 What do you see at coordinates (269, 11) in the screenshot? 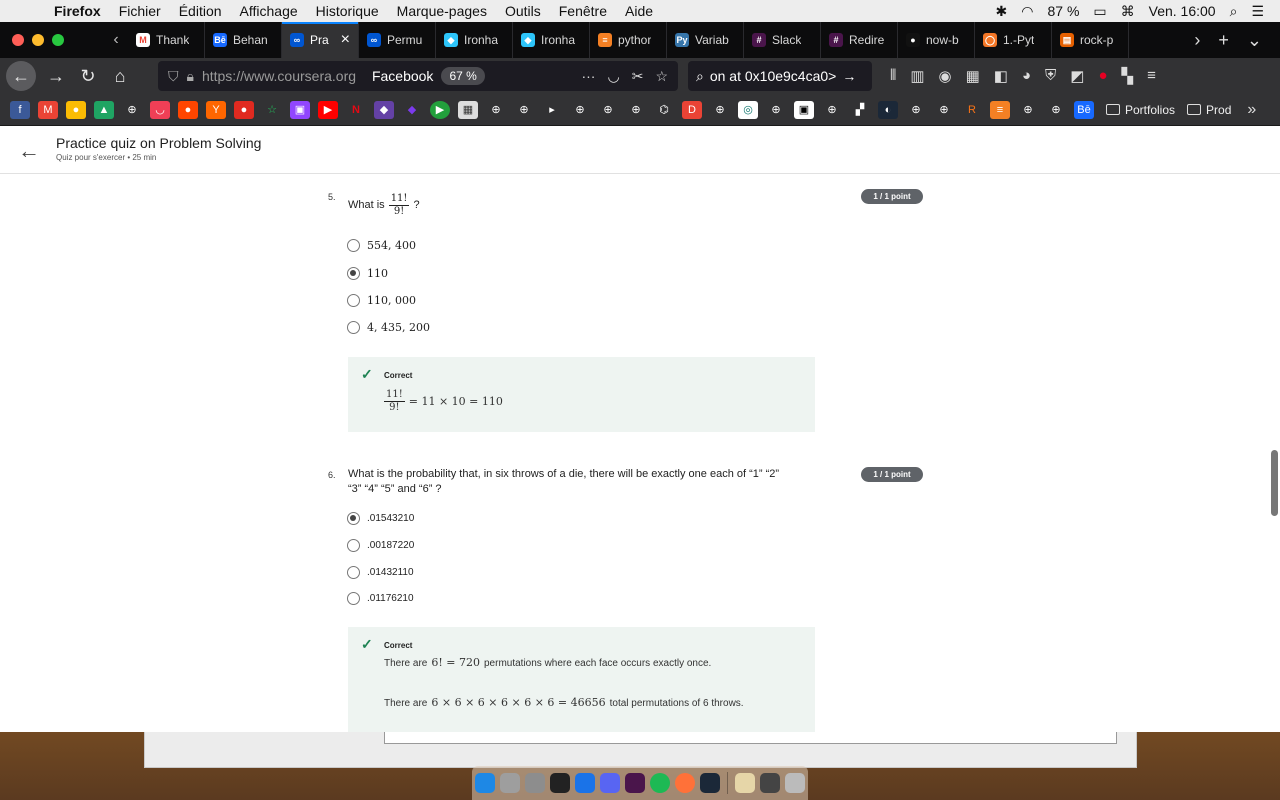
I see `menu-affichage: Affichage` at bounding box center [269, 11].